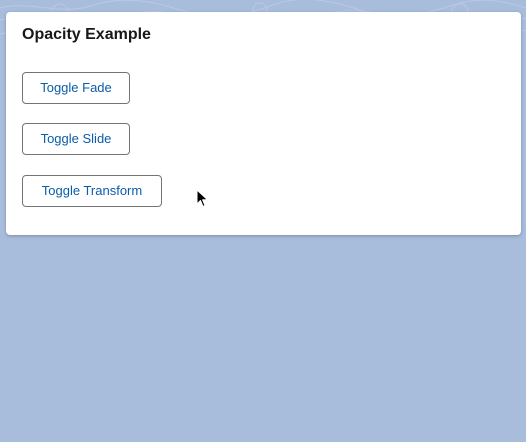  What do you see at coordinates (86, 34) in the screenshot?
I see `card-title: Opacity Example` at bounding box center [86, 34].